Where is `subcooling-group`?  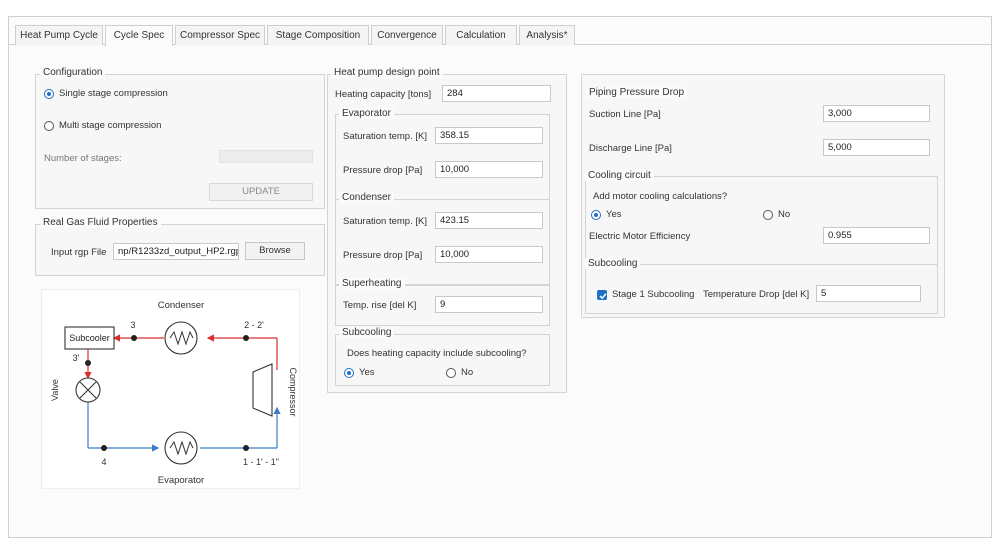 subcooling-group is located at coordinates (442, 360).